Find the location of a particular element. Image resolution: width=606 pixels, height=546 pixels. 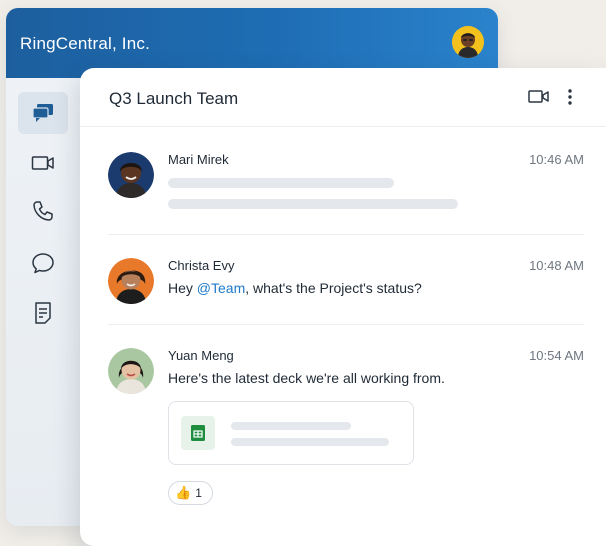

file-thumbnail is located at coordinates (198, 433).